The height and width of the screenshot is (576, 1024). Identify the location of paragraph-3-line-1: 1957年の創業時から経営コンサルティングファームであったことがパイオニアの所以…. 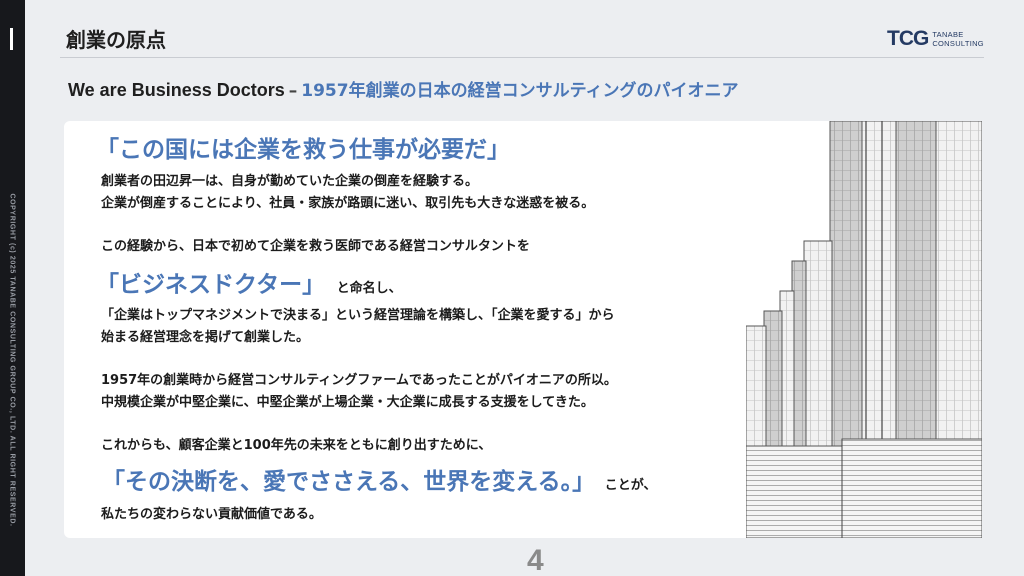
(359, 380).